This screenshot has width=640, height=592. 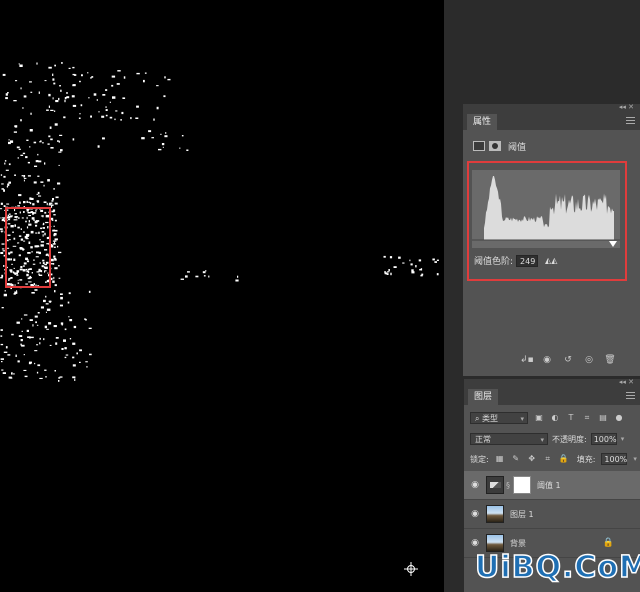 What do you see at coordinates (587, 418) in the screenshot?
I see `shape-filter-icon: ⌗` at bounding box center [587, 418].